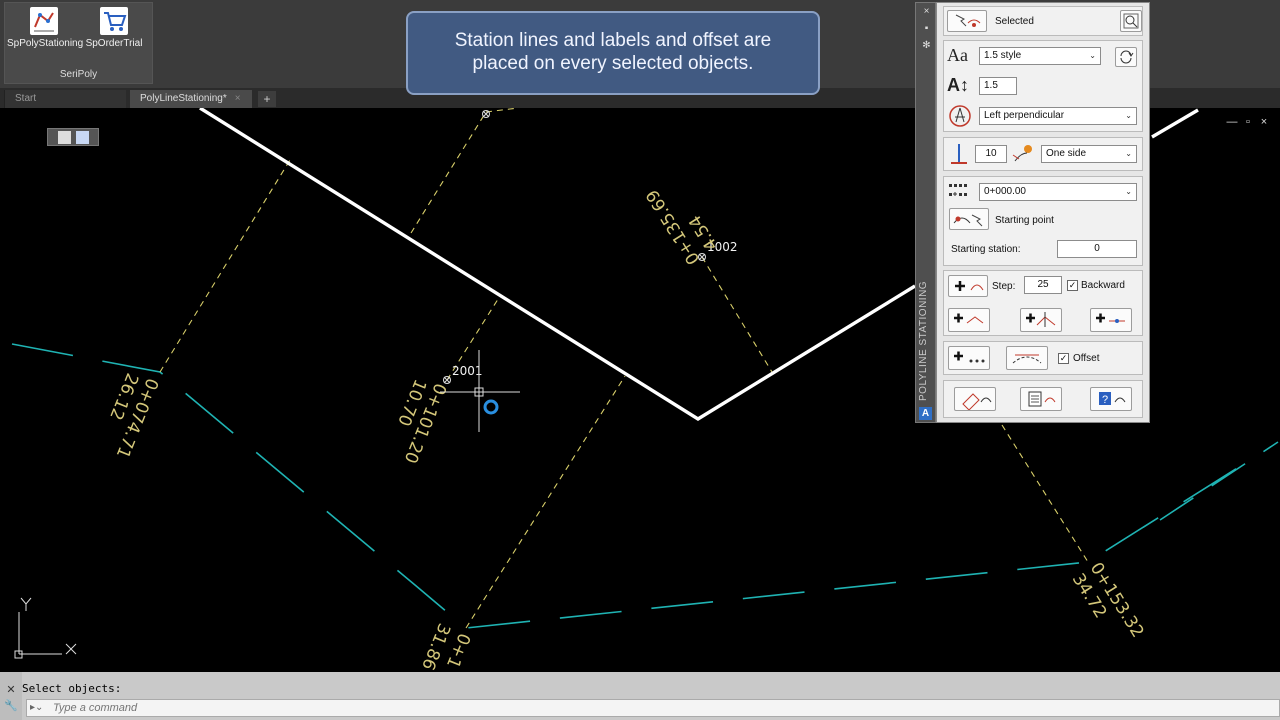  Describe the element at coordinates (1041, 320) in the screenshot. I see `add-at-points-button` at that location.